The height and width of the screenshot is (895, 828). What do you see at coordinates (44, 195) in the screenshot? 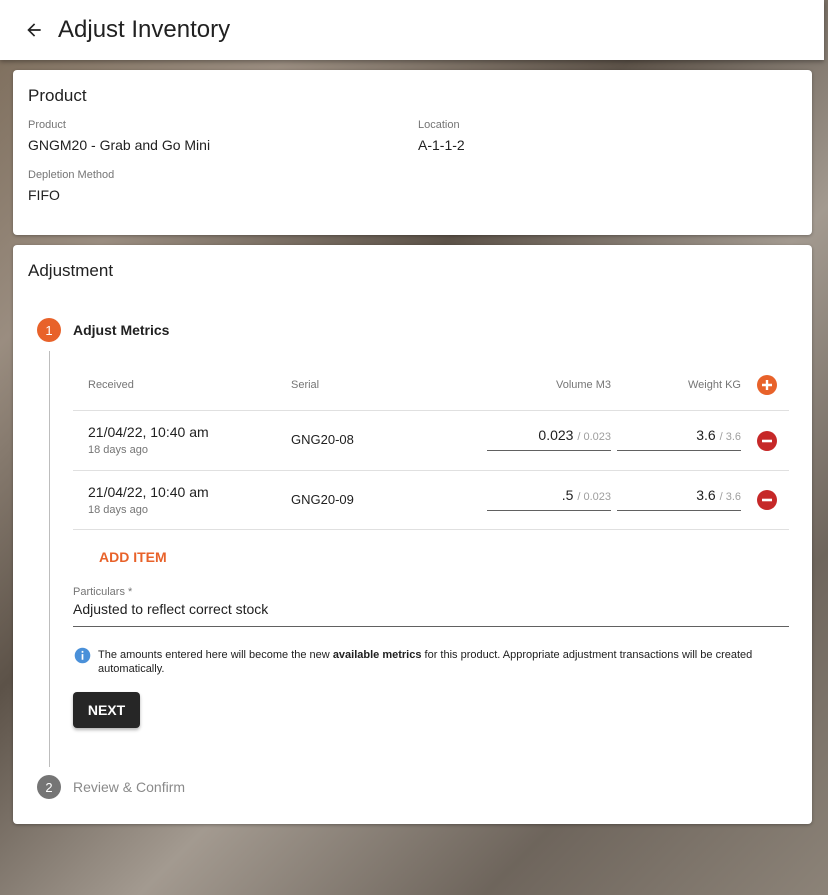
I see `depletion-method-value: FIFO` at bounding box center [44, 195].